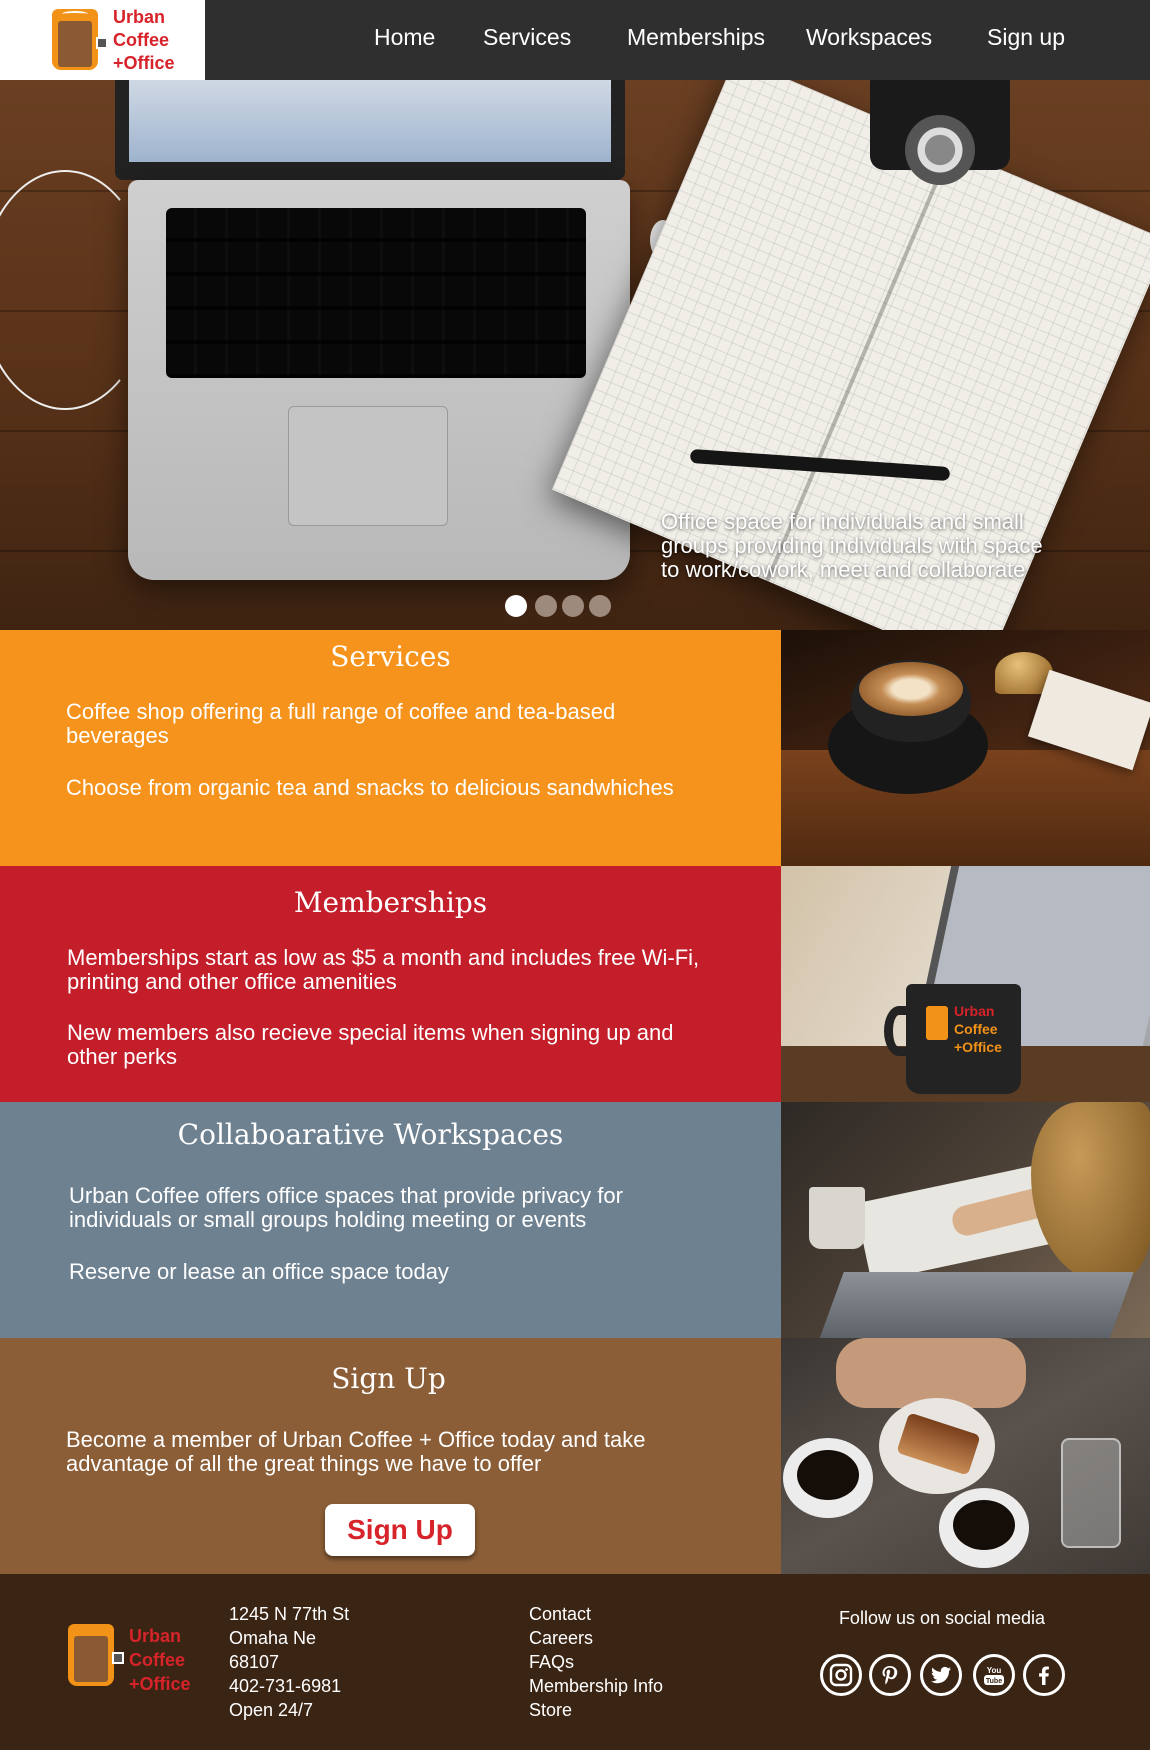 This screenshot has width=1150, height=1750. I want to click on address-city: Omaha Ne, so click(273, 1638).